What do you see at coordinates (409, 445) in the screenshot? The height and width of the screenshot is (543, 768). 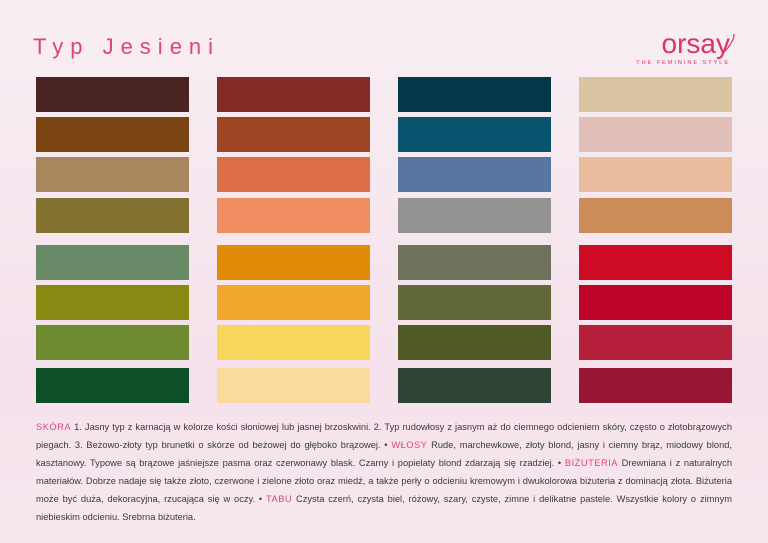 I see `hair-label: WŁOSY` at bounding box center [409, 445].